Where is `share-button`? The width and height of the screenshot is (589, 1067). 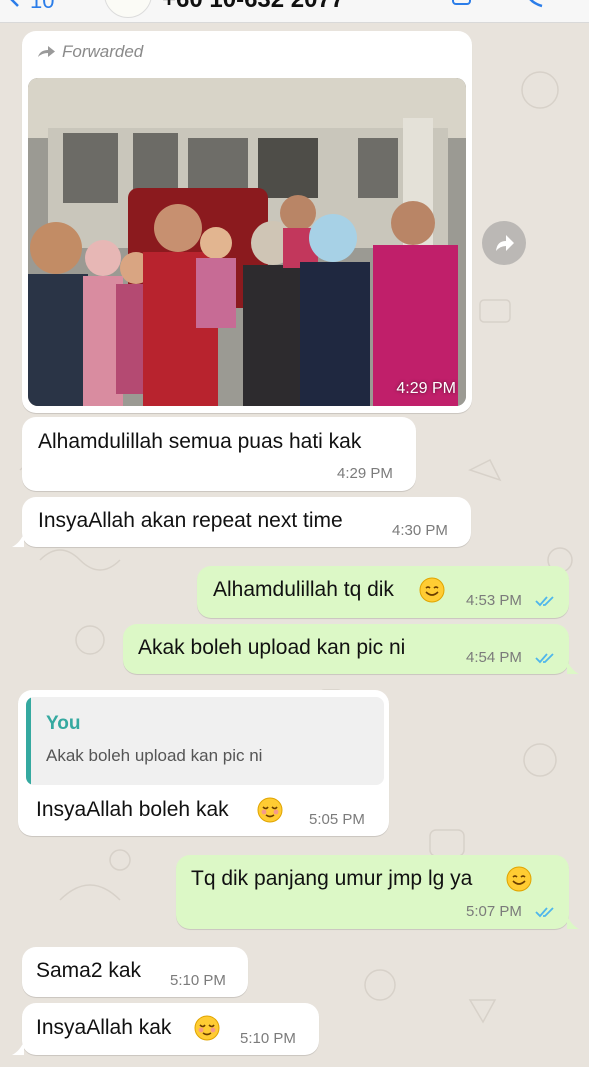
share-button is located at coordinates (504, 243).